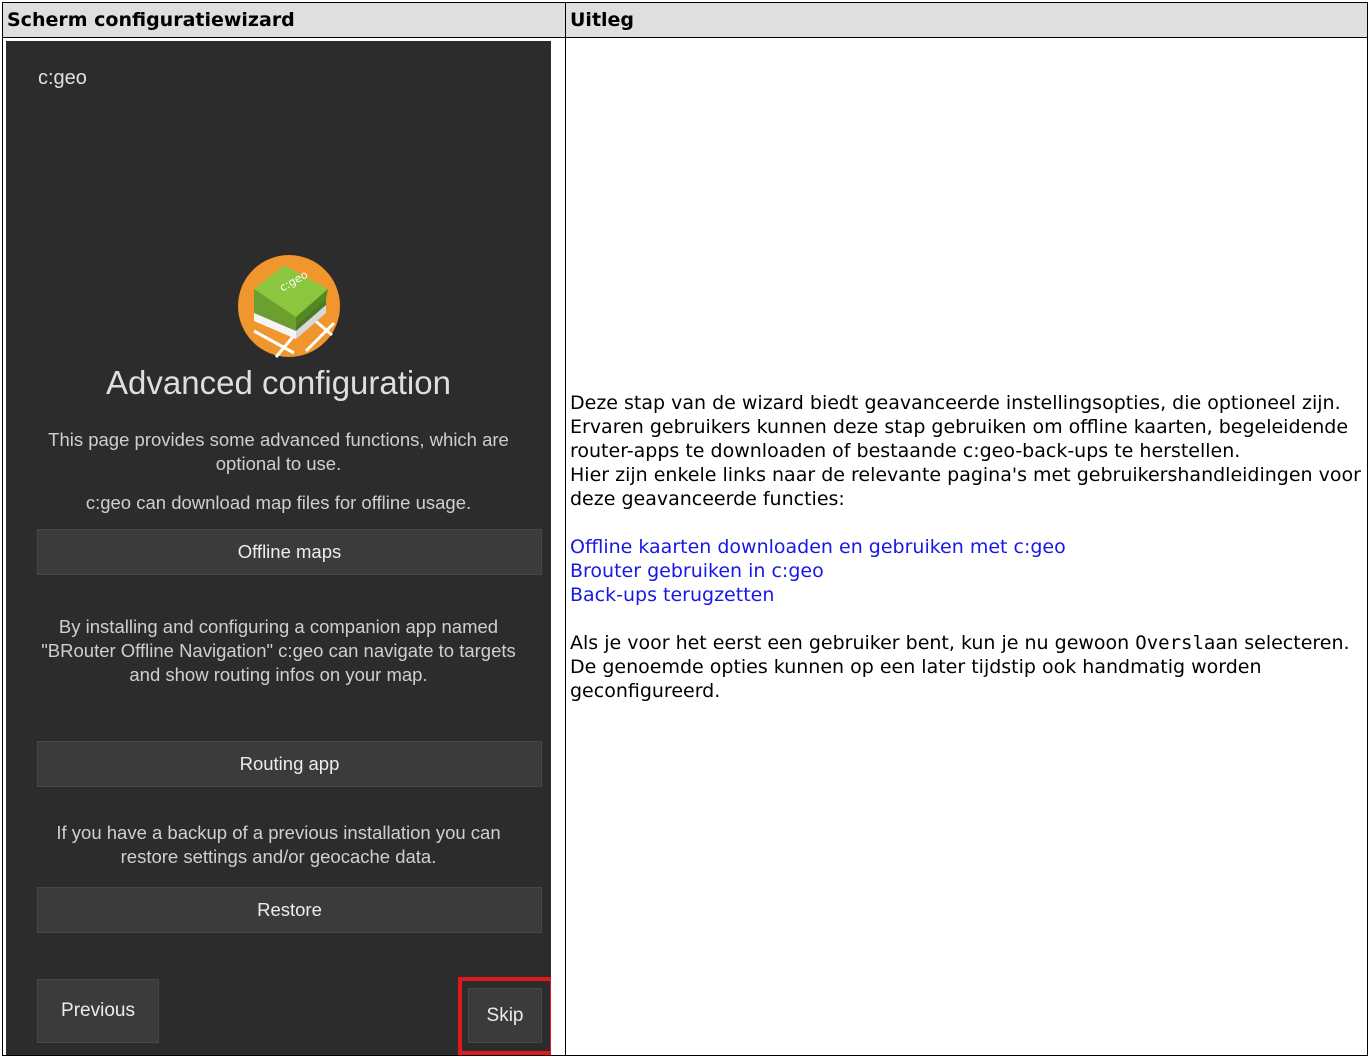 The height and width of the screenshot is (1056, 1370). Describe the element at coordinates (289, 910) in the screenshot. I see `restore-button: Restore` at that location.